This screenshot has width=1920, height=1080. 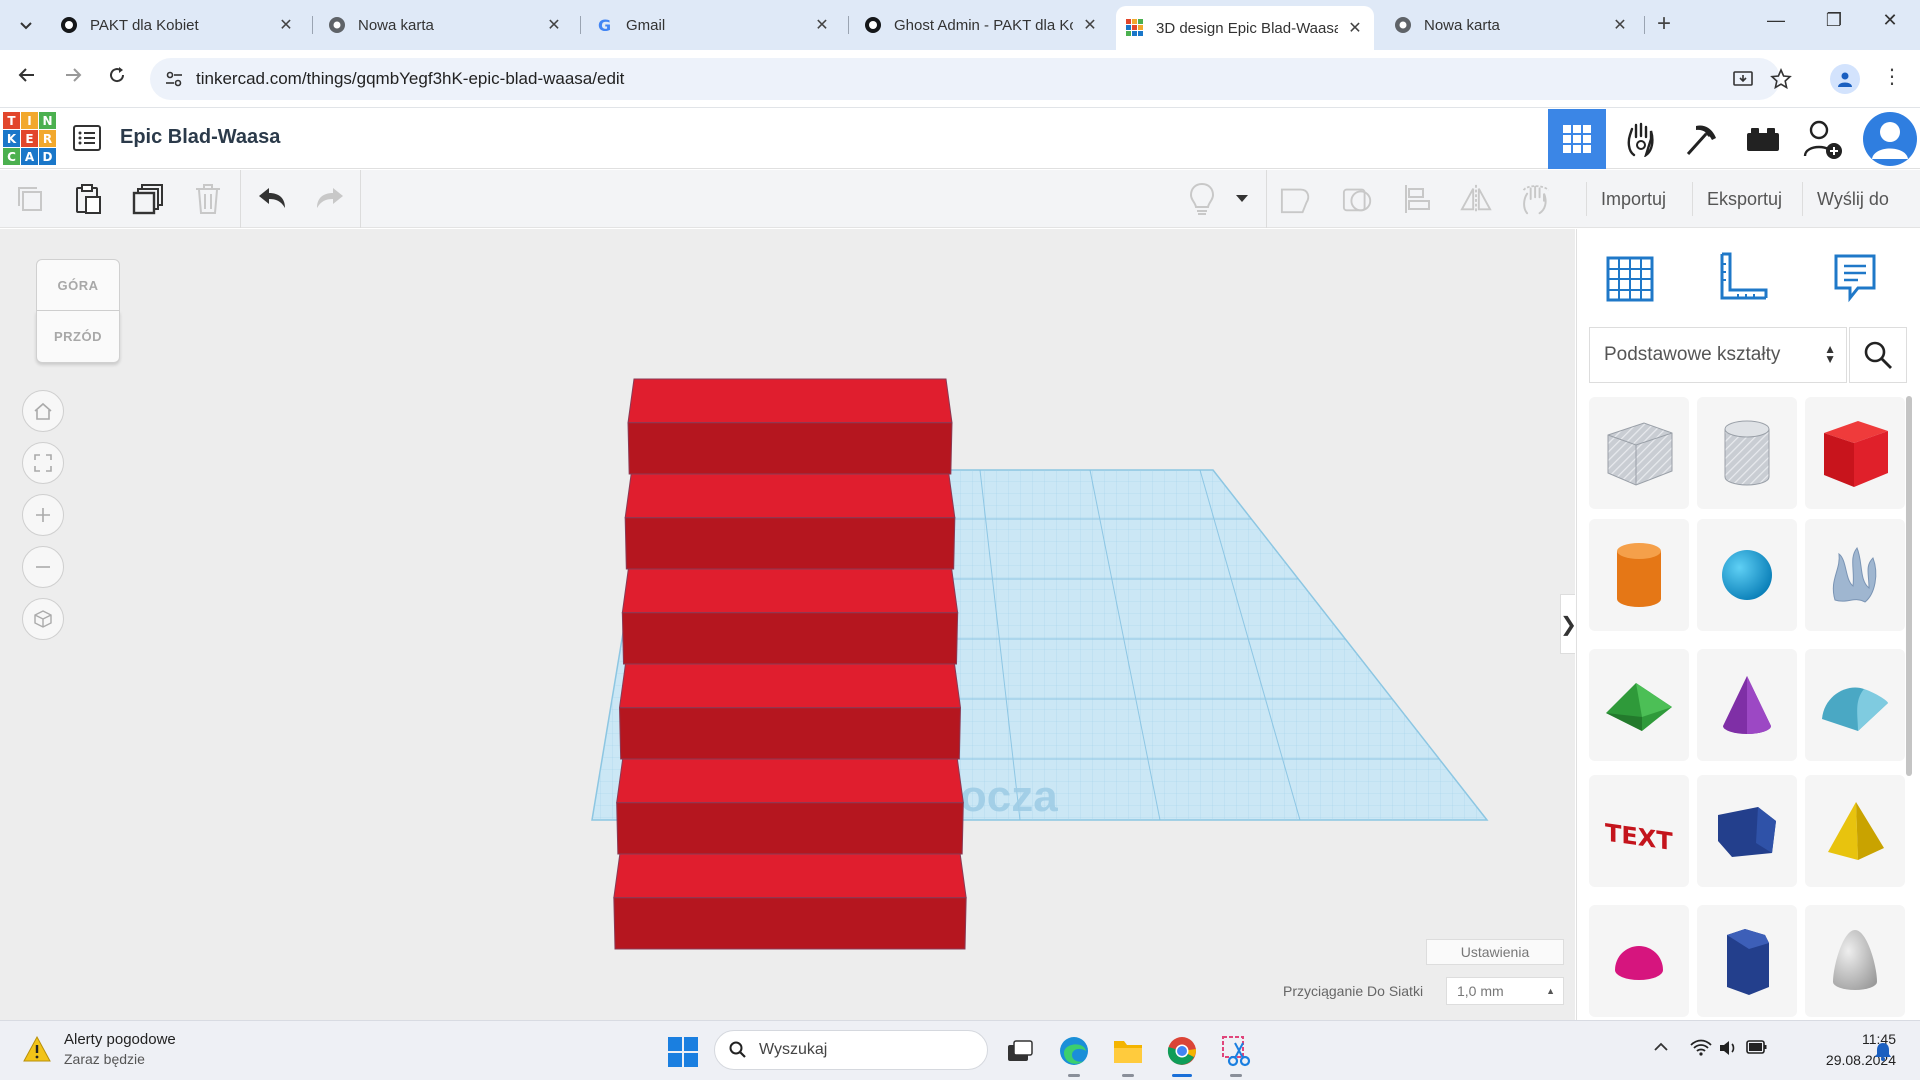 What do you see at coordinates (37, 1051) in the screenshot?
I see `weather-alert-icon` at bounding box center [37, 1051].